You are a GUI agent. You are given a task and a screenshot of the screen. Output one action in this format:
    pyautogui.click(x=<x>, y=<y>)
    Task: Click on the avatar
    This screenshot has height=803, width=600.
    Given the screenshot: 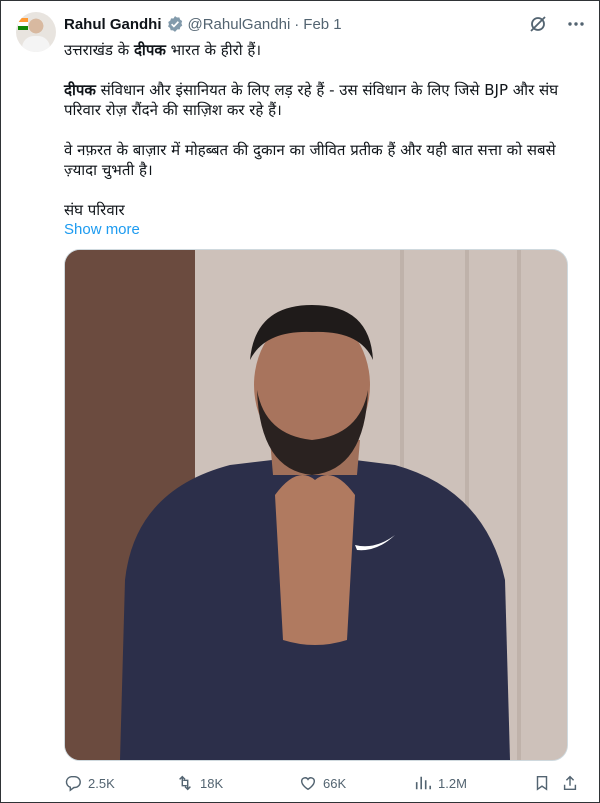 What is the action you would take?
    pyautogui.click(x=36, y=32)
    